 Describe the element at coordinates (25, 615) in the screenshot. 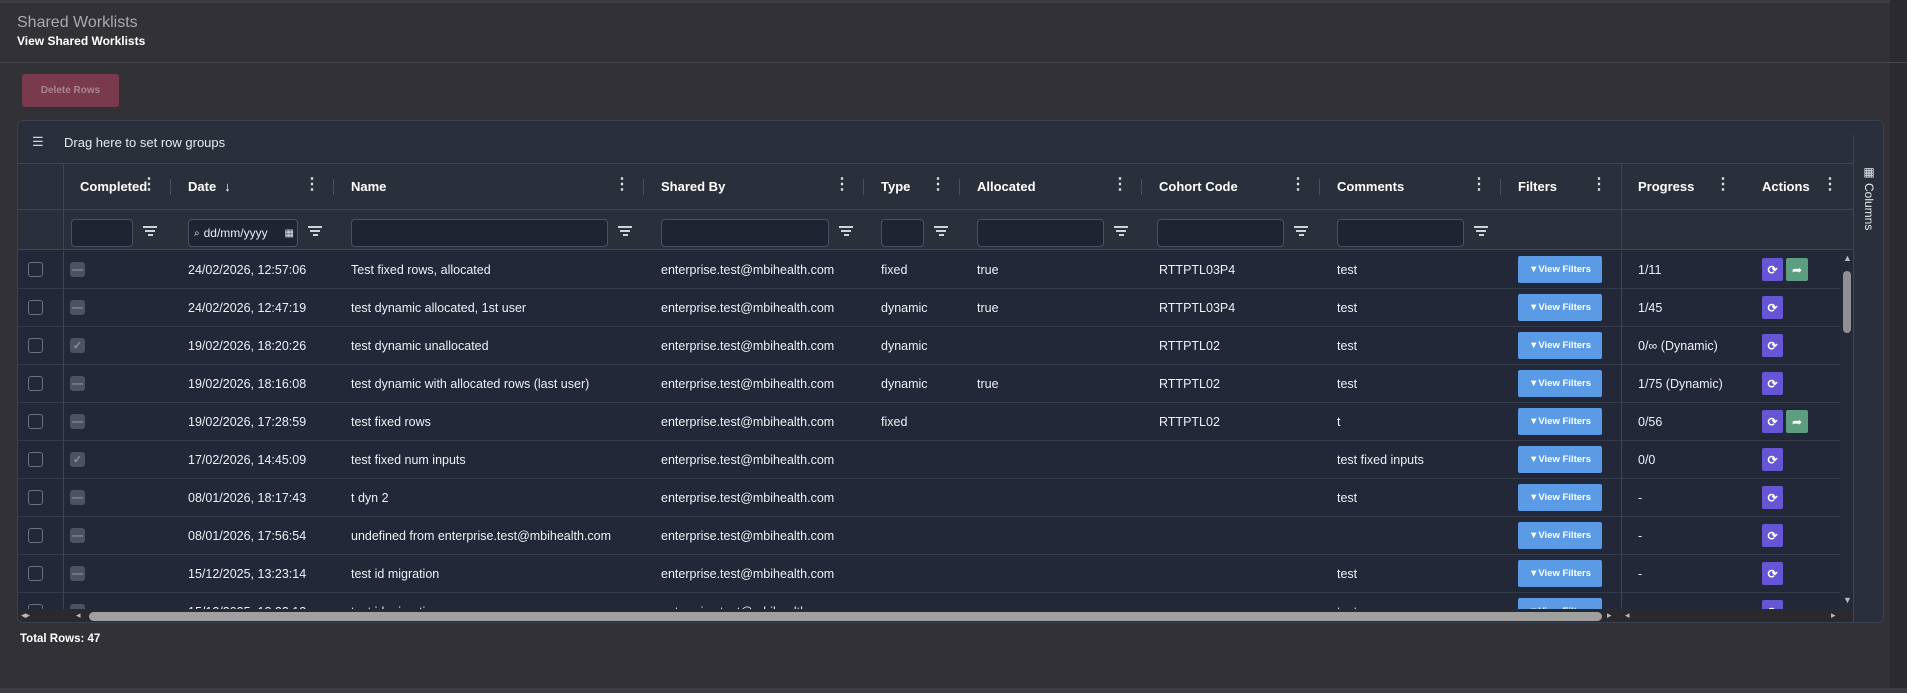

I see `scroll-left-icon: ◂▸` at that location.